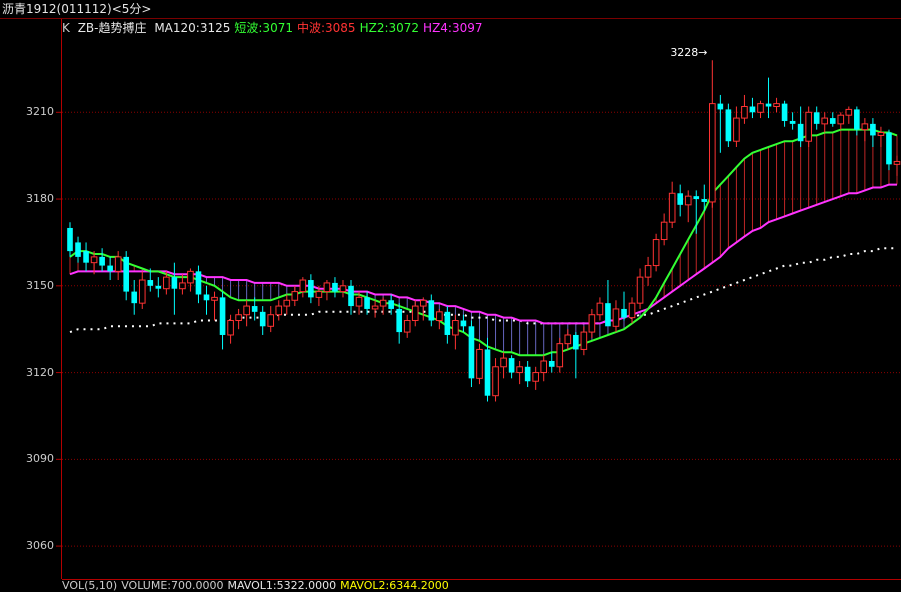 Image resolution: width=901 pixels, height=592 pixels. I want to click on volume-legend-item: MAVOL2:6344.2000, so click(394, 585).